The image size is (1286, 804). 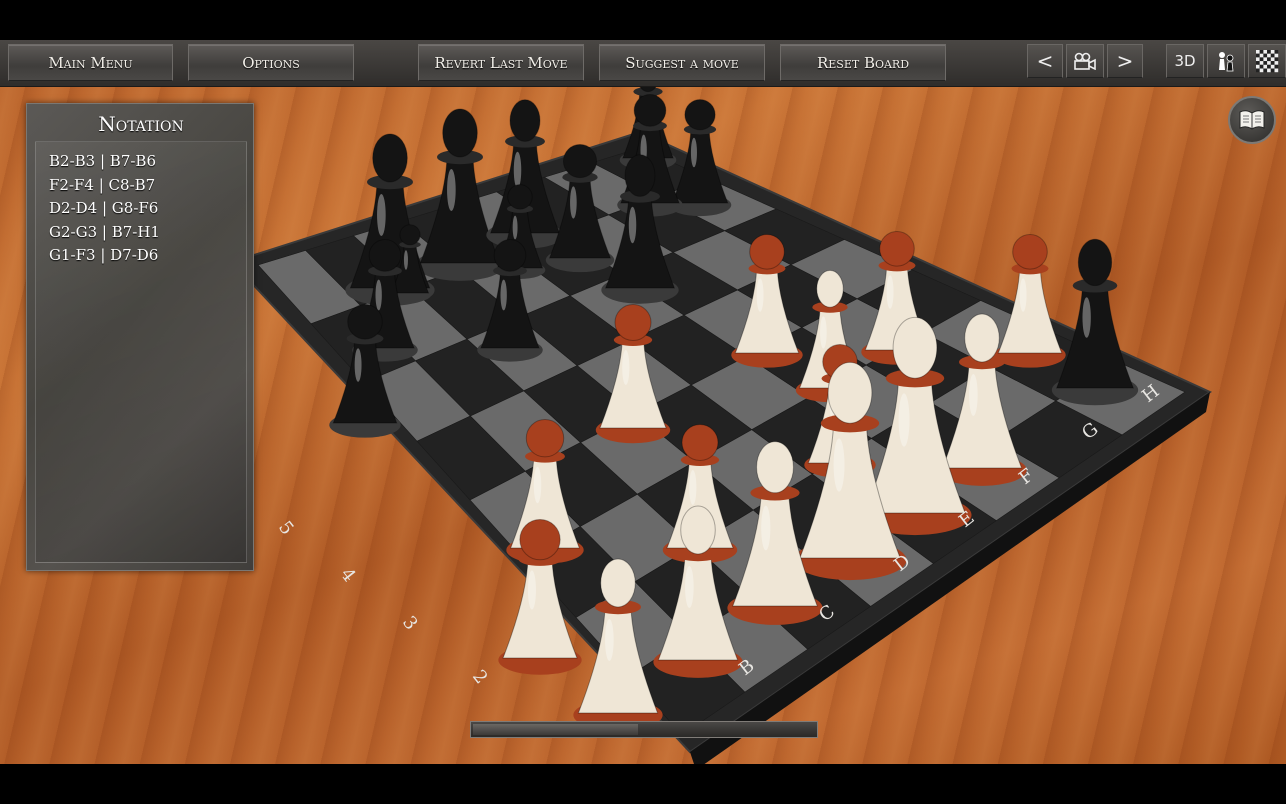 What do you see at coordinates (271, 62) in the screenshot?
I see `options-button: Options` at bounding box center [271, 62].